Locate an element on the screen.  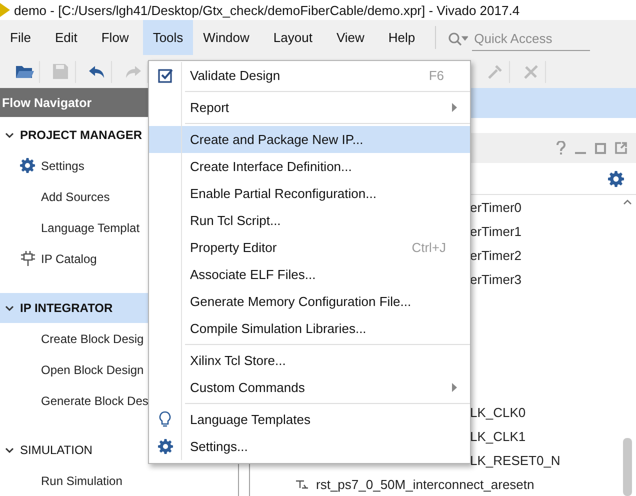
menu-item: Edit is located at coordinates (66, 37).